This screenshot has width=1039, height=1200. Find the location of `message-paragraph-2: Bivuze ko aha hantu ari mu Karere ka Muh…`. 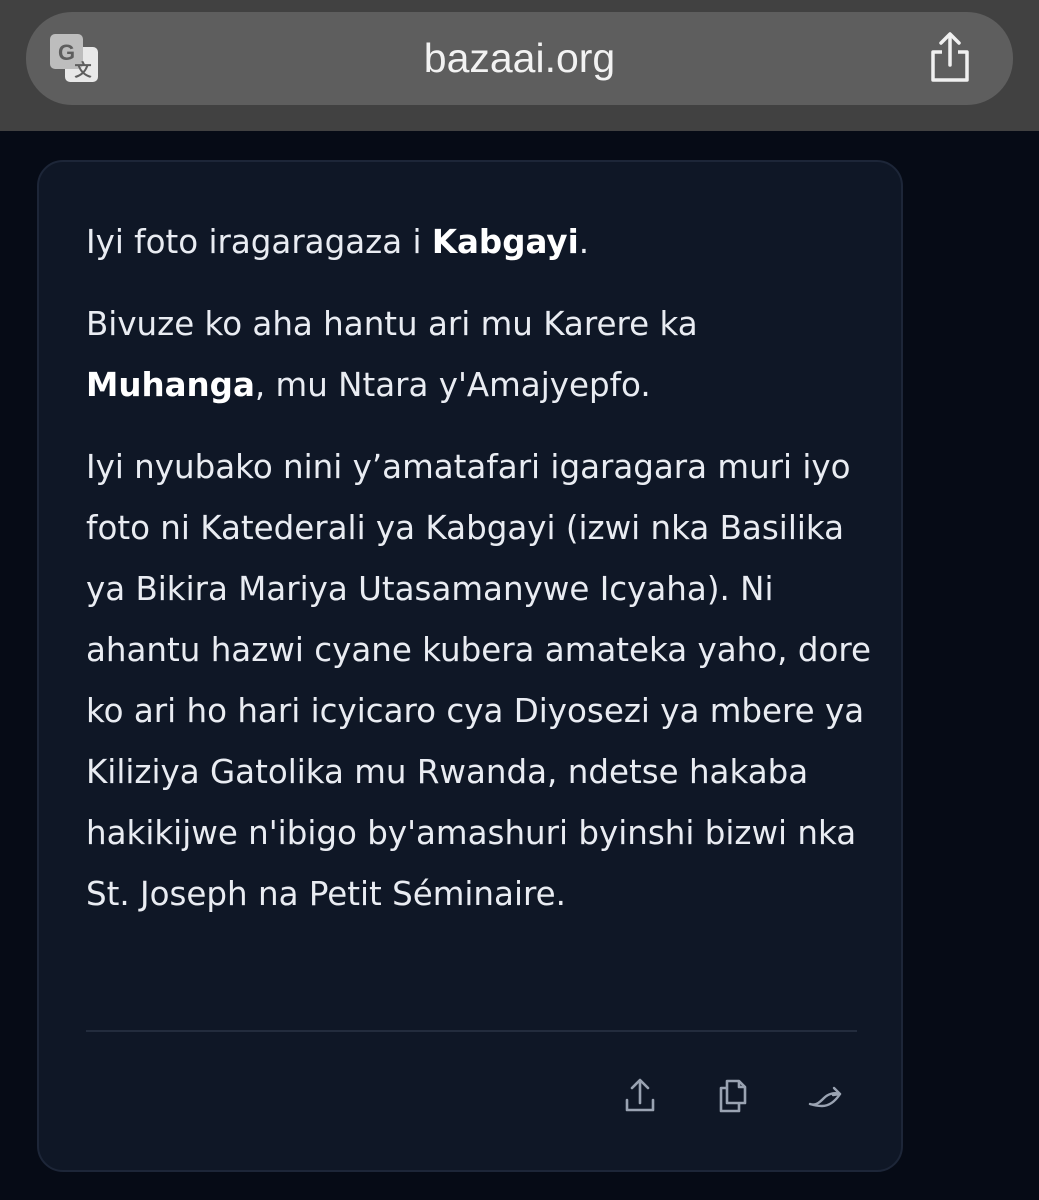

message-paragraph-2: Bivuze ko aha hantu ari mu Karere ka Muh… is located at coordinates (481, 355).